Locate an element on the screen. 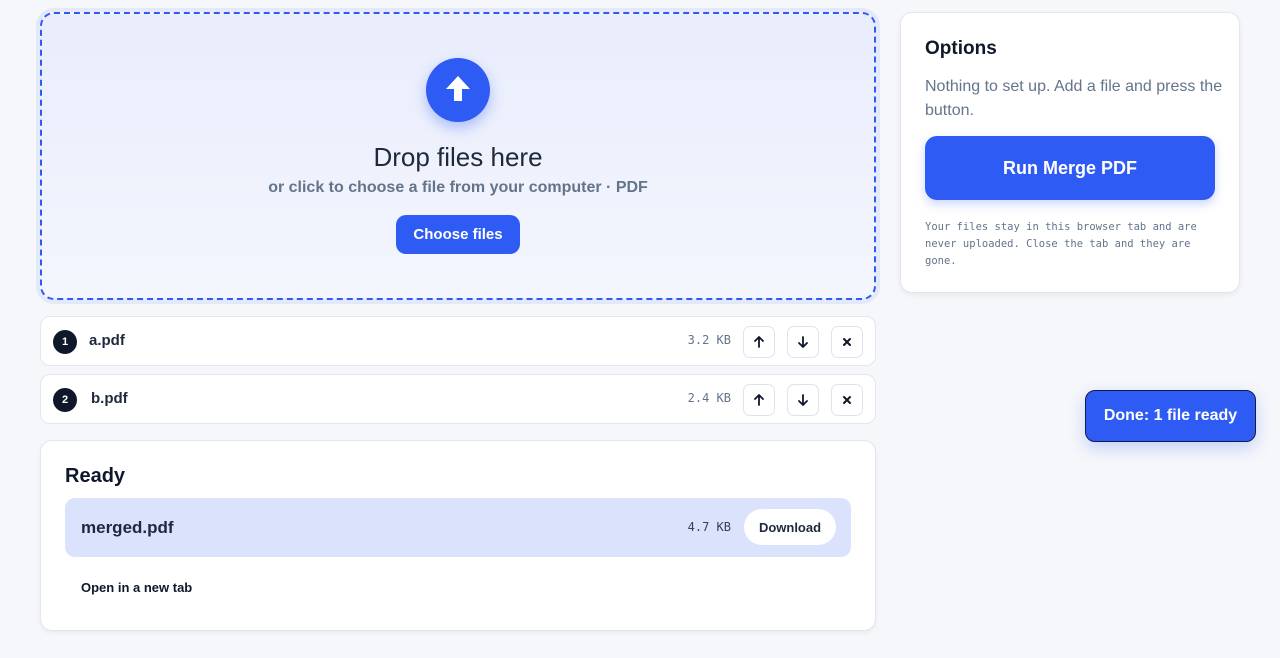  file-size: 3.2 KB is located at coordinates (709, 340).